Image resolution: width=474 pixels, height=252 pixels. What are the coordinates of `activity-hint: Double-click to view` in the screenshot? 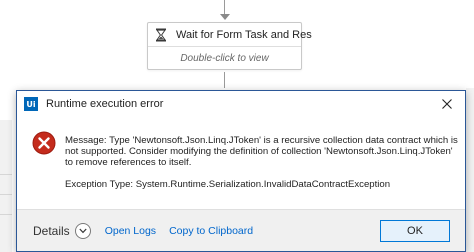 It's located at (224, 58).